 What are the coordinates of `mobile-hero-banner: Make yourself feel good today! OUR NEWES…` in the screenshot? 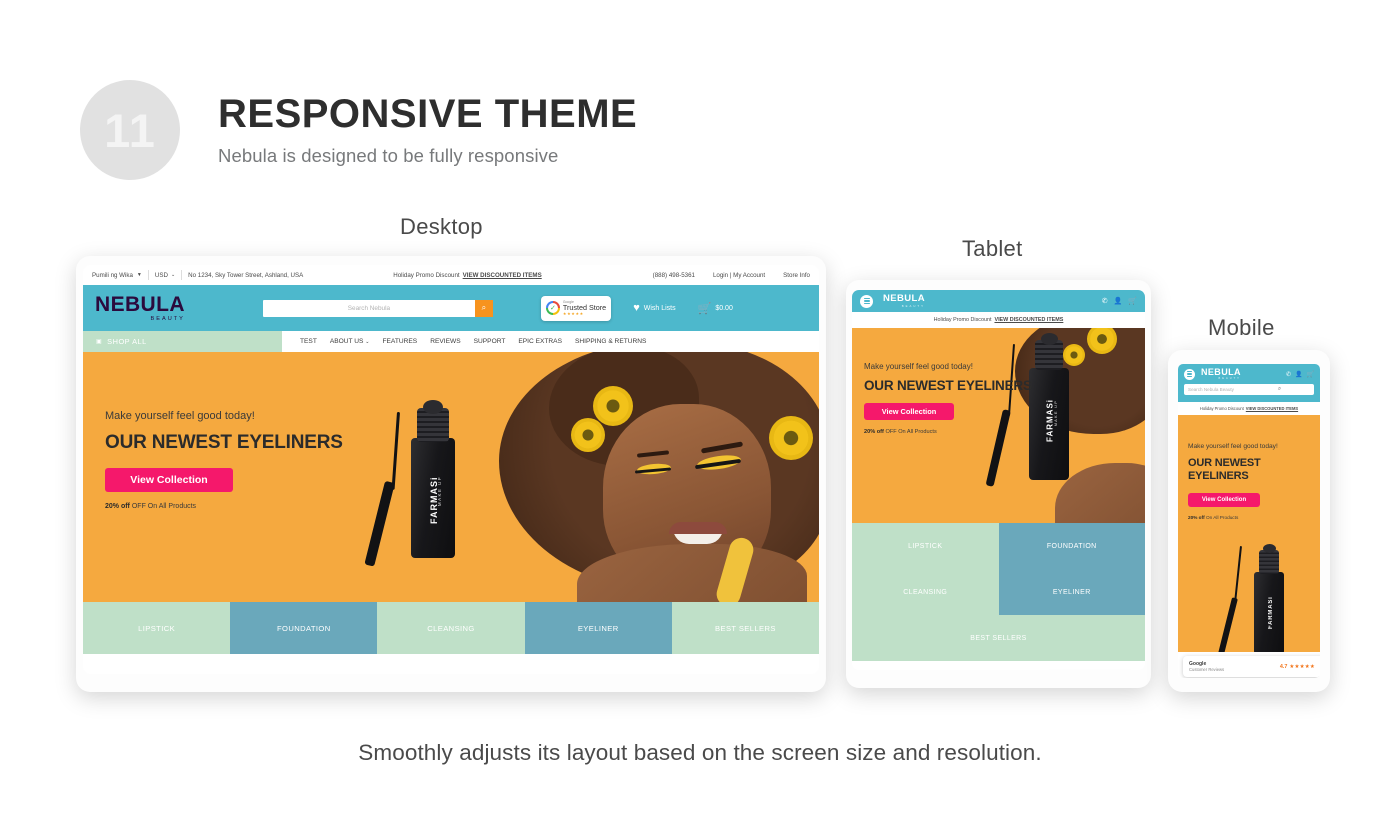 It's located at (1249, 533).